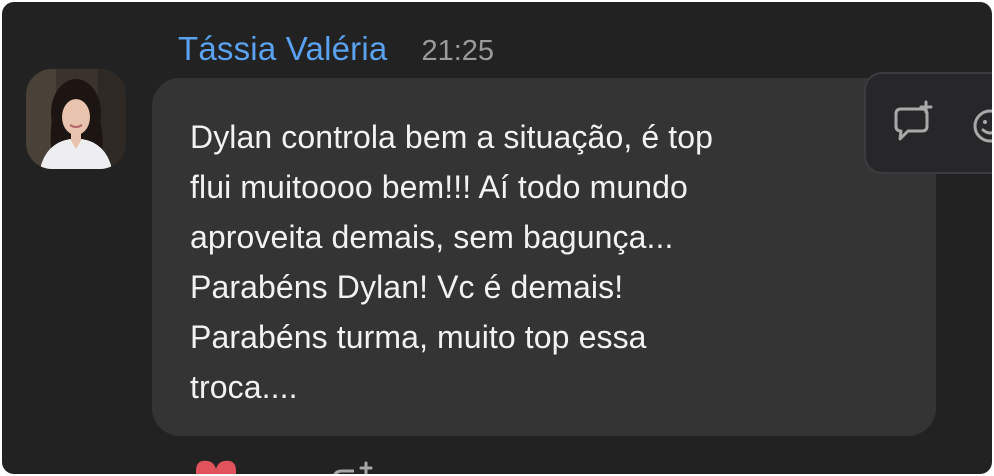 The width and height of the screenshot is (994, 476). I want to click on avatar, so click(76, 119).